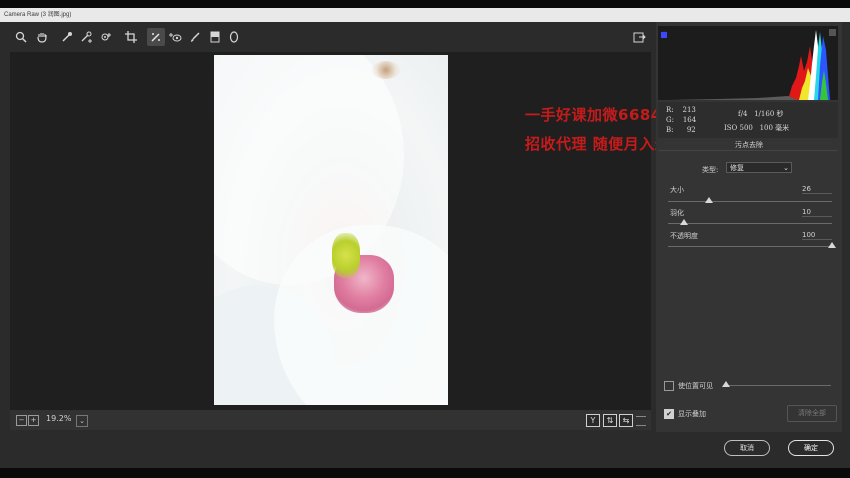 The height and width of the screenshot is (478, 850). Describe the element at coordinates (710, 170) in the screenshot. I see `type-label: 类型:` at that location.